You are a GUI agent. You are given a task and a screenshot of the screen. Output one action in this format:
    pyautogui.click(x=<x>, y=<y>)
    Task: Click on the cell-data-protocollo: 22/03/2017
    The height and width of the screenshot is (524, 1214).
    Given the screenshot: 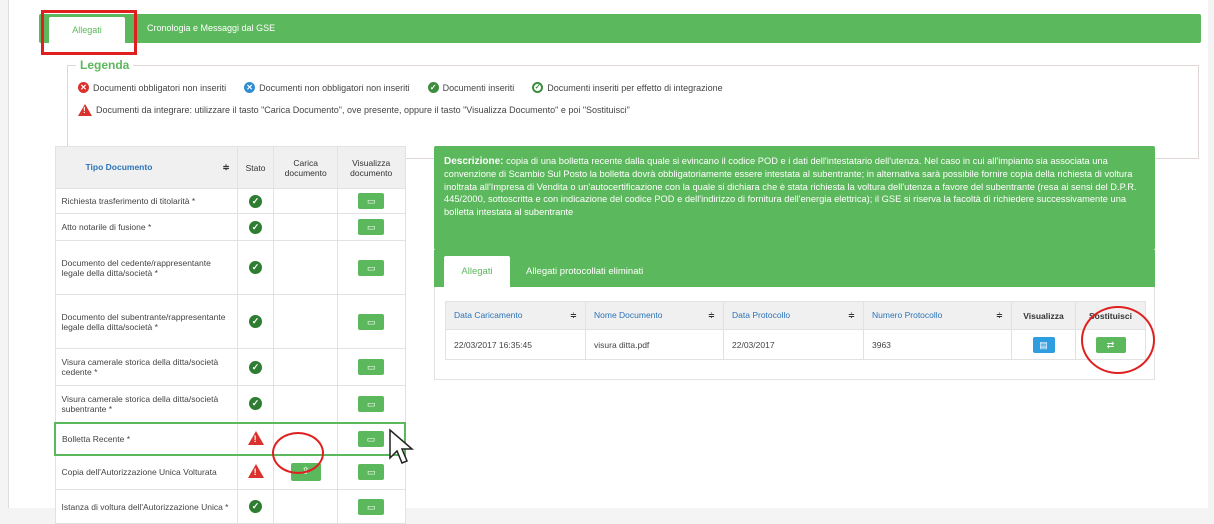 What is the action you would take?
    pyautogui.click(x=793, y=344)
    